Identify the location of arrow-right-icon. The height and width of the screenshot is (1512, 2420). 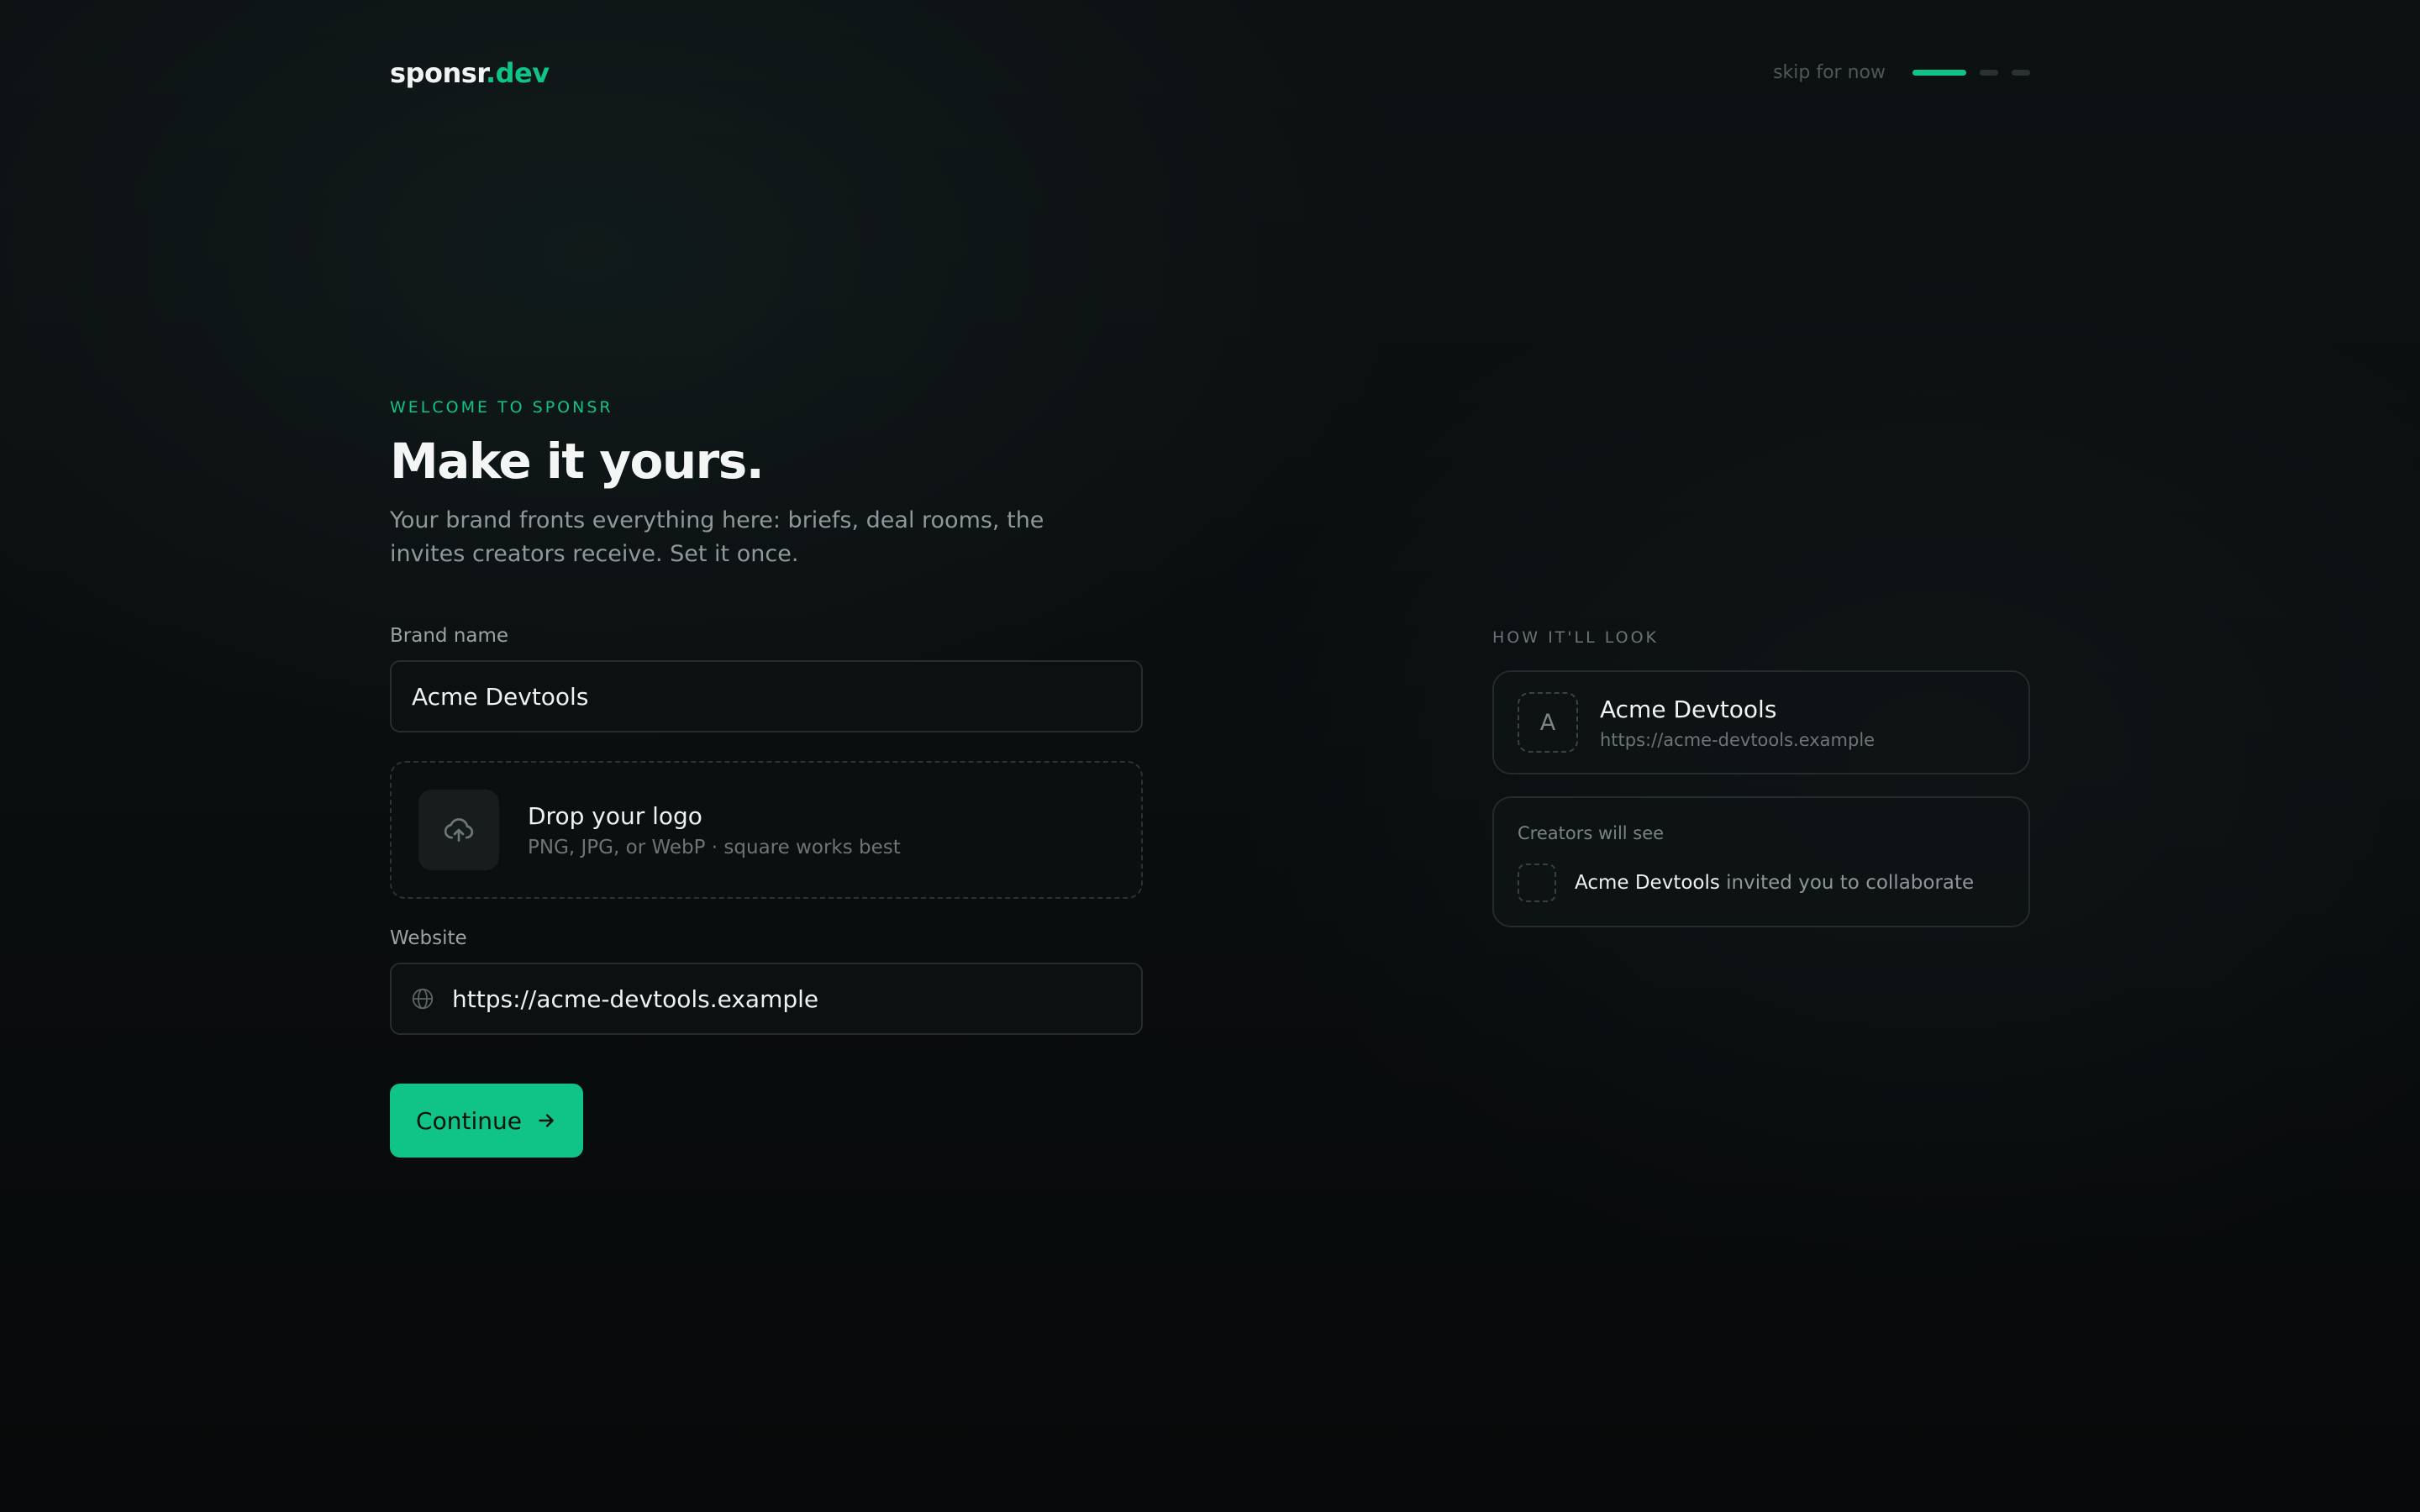
(546, 1120).